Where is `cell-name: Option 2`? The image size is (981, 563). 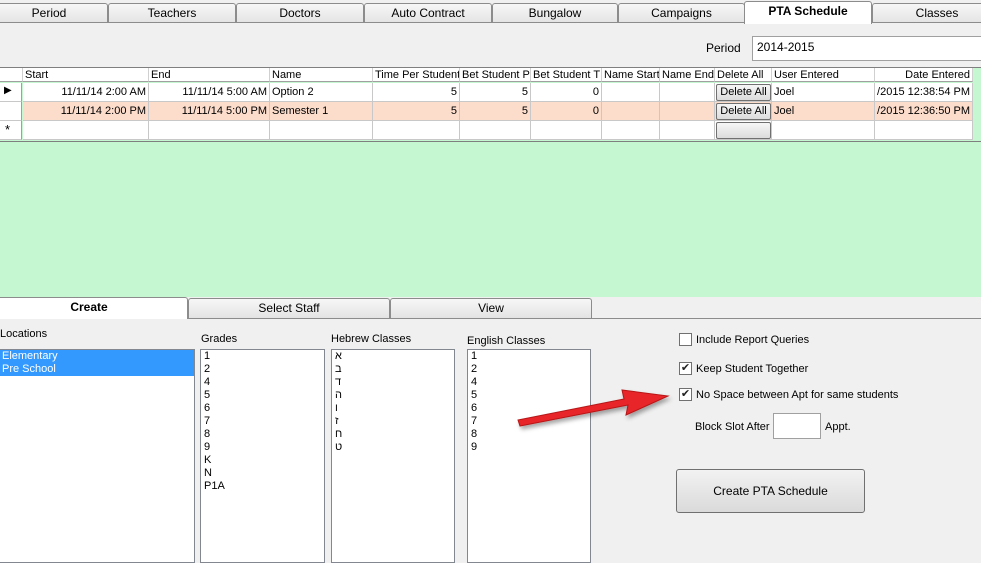
cell-name: Option 2 is located at coordinates (321, 92).